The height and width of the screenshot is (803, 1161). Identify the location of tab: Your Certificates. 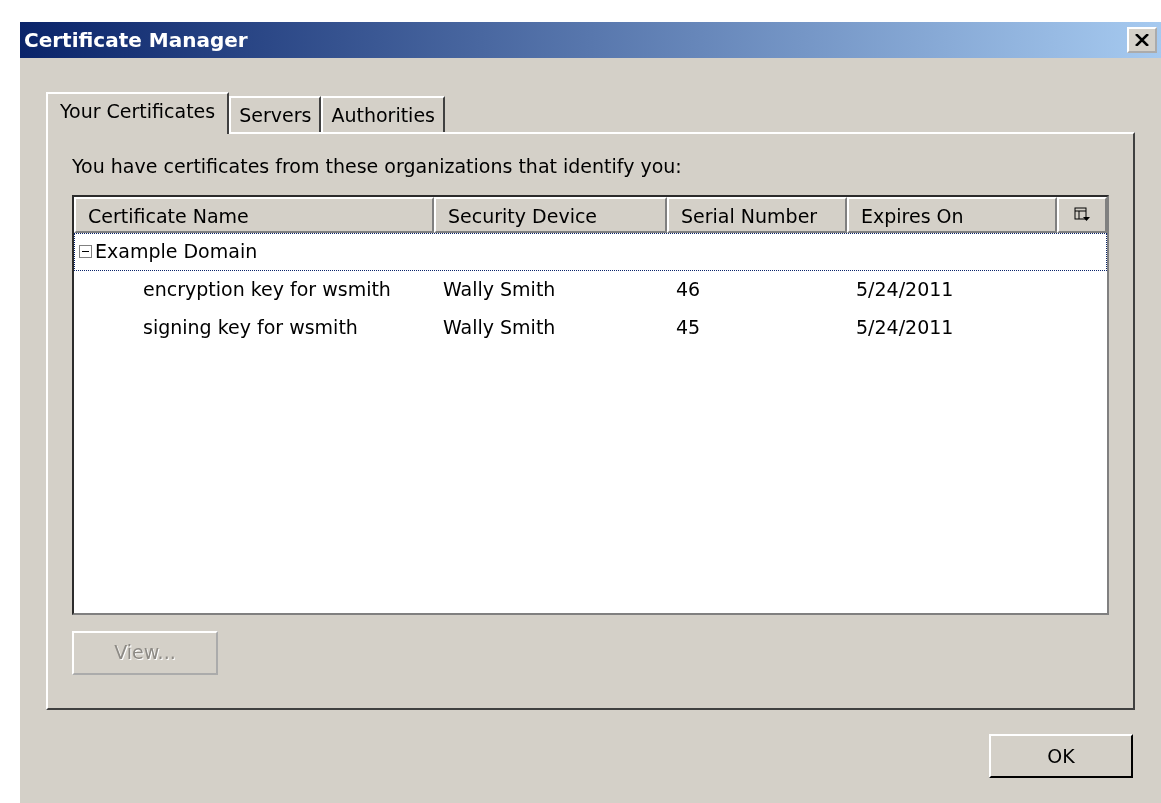
(138, 113).